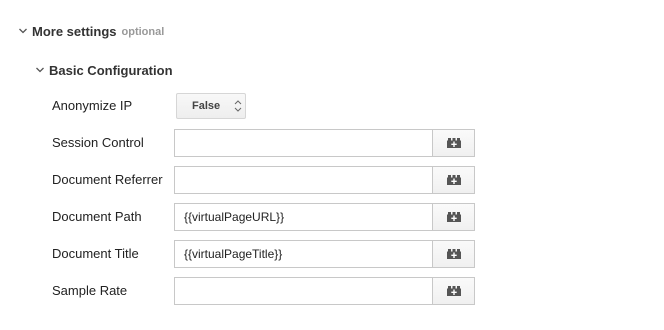 Image resolution: width=664 pixels, height=330 pixels. I want to click on anonymize-ip-select: False, so click(211, 106).